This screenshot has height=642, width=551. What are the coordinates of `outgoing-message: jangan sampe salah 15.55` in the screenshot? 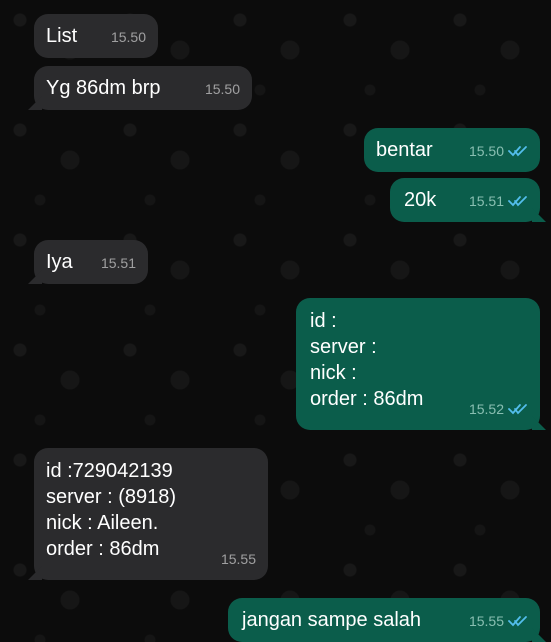 It's located at (384, 620).